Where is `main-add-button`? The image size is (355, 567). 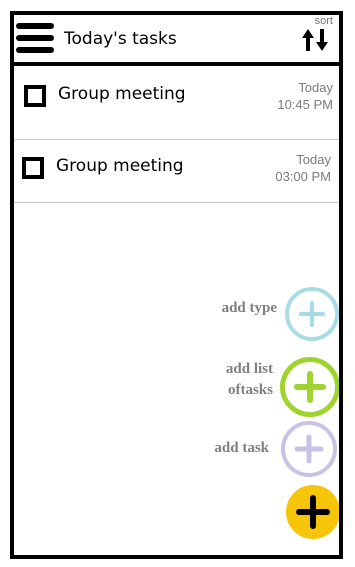 main-add-button is located at coordinates (312, 512).